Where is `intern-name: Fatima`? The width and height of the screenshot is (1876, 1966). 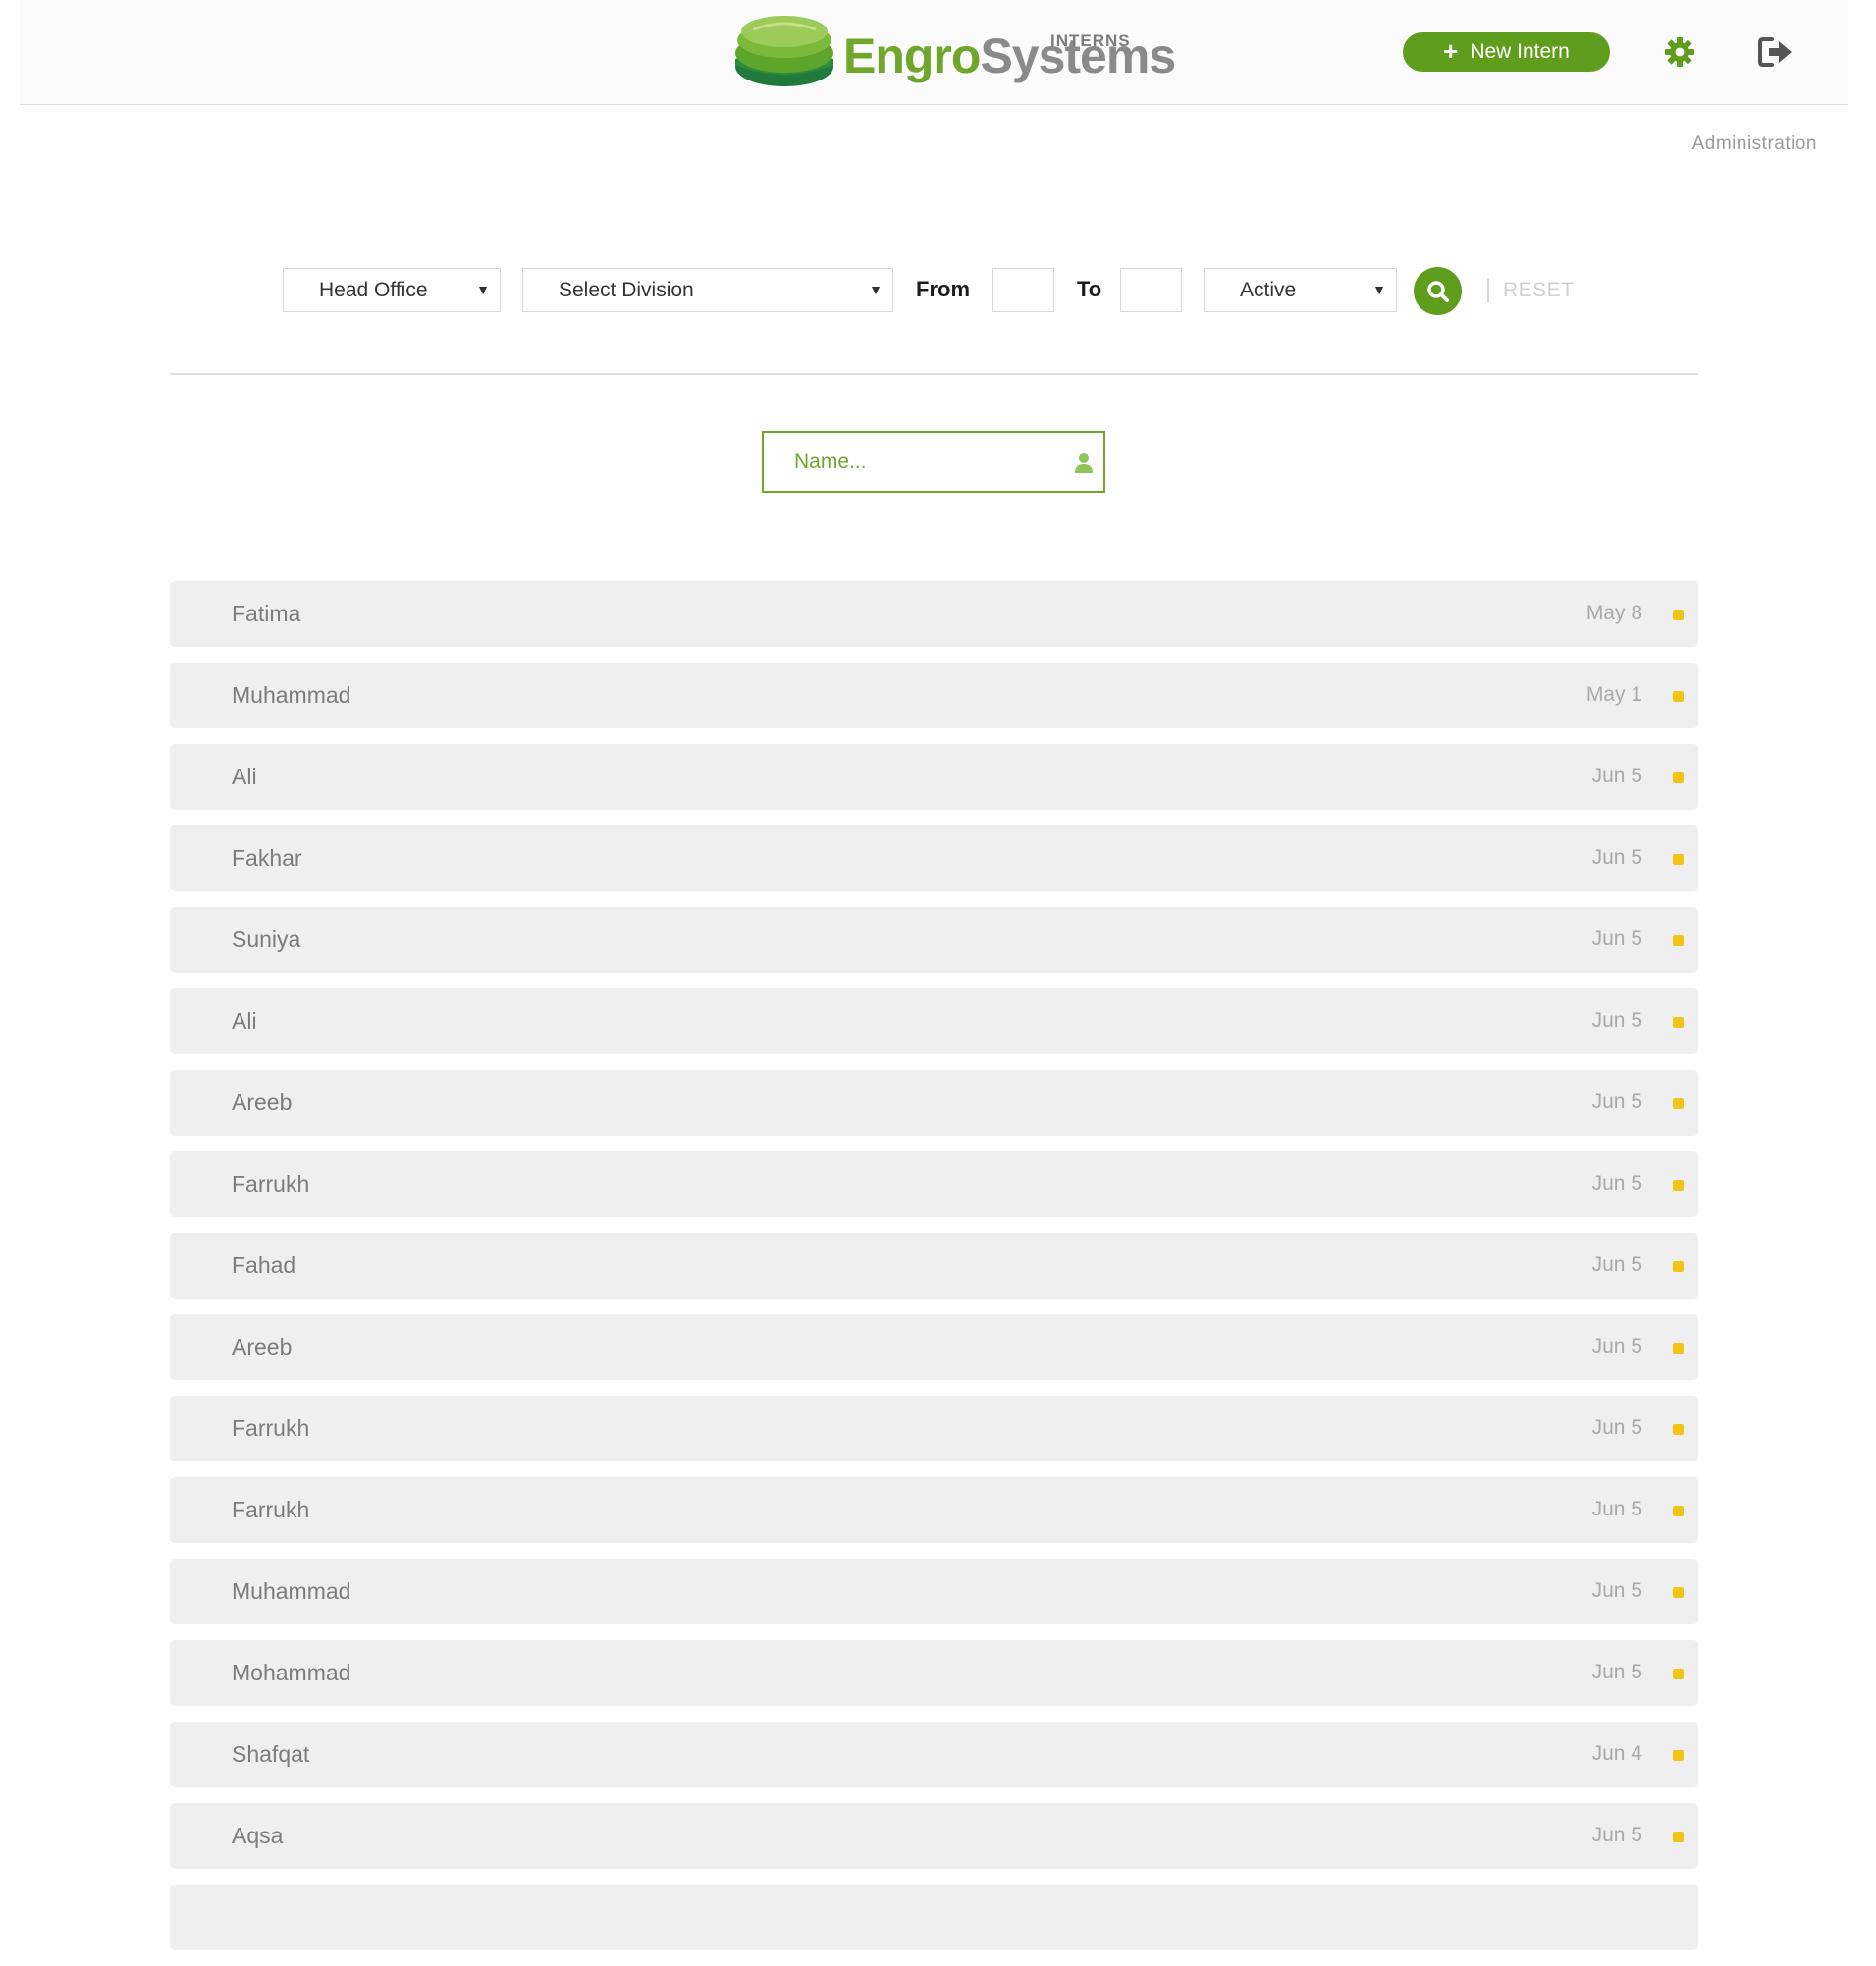 intern-name: Fatima is located at coordinates (266, 614).